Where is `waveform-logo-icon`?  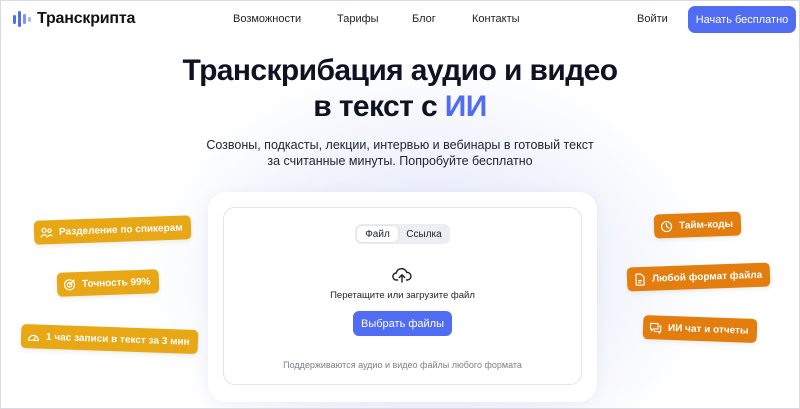 waveform-logo-icon is located at coordinates (22, 19).